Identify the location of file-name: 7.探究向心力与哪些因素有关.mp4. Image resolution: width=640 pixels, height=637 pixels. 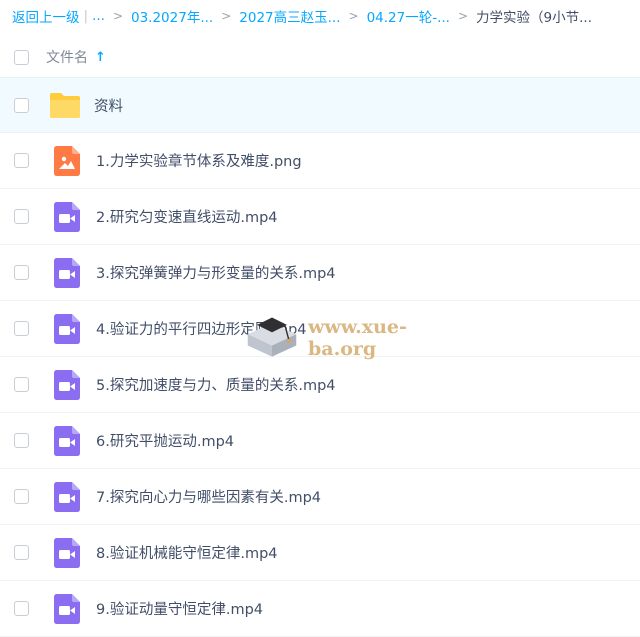
(208, 496).